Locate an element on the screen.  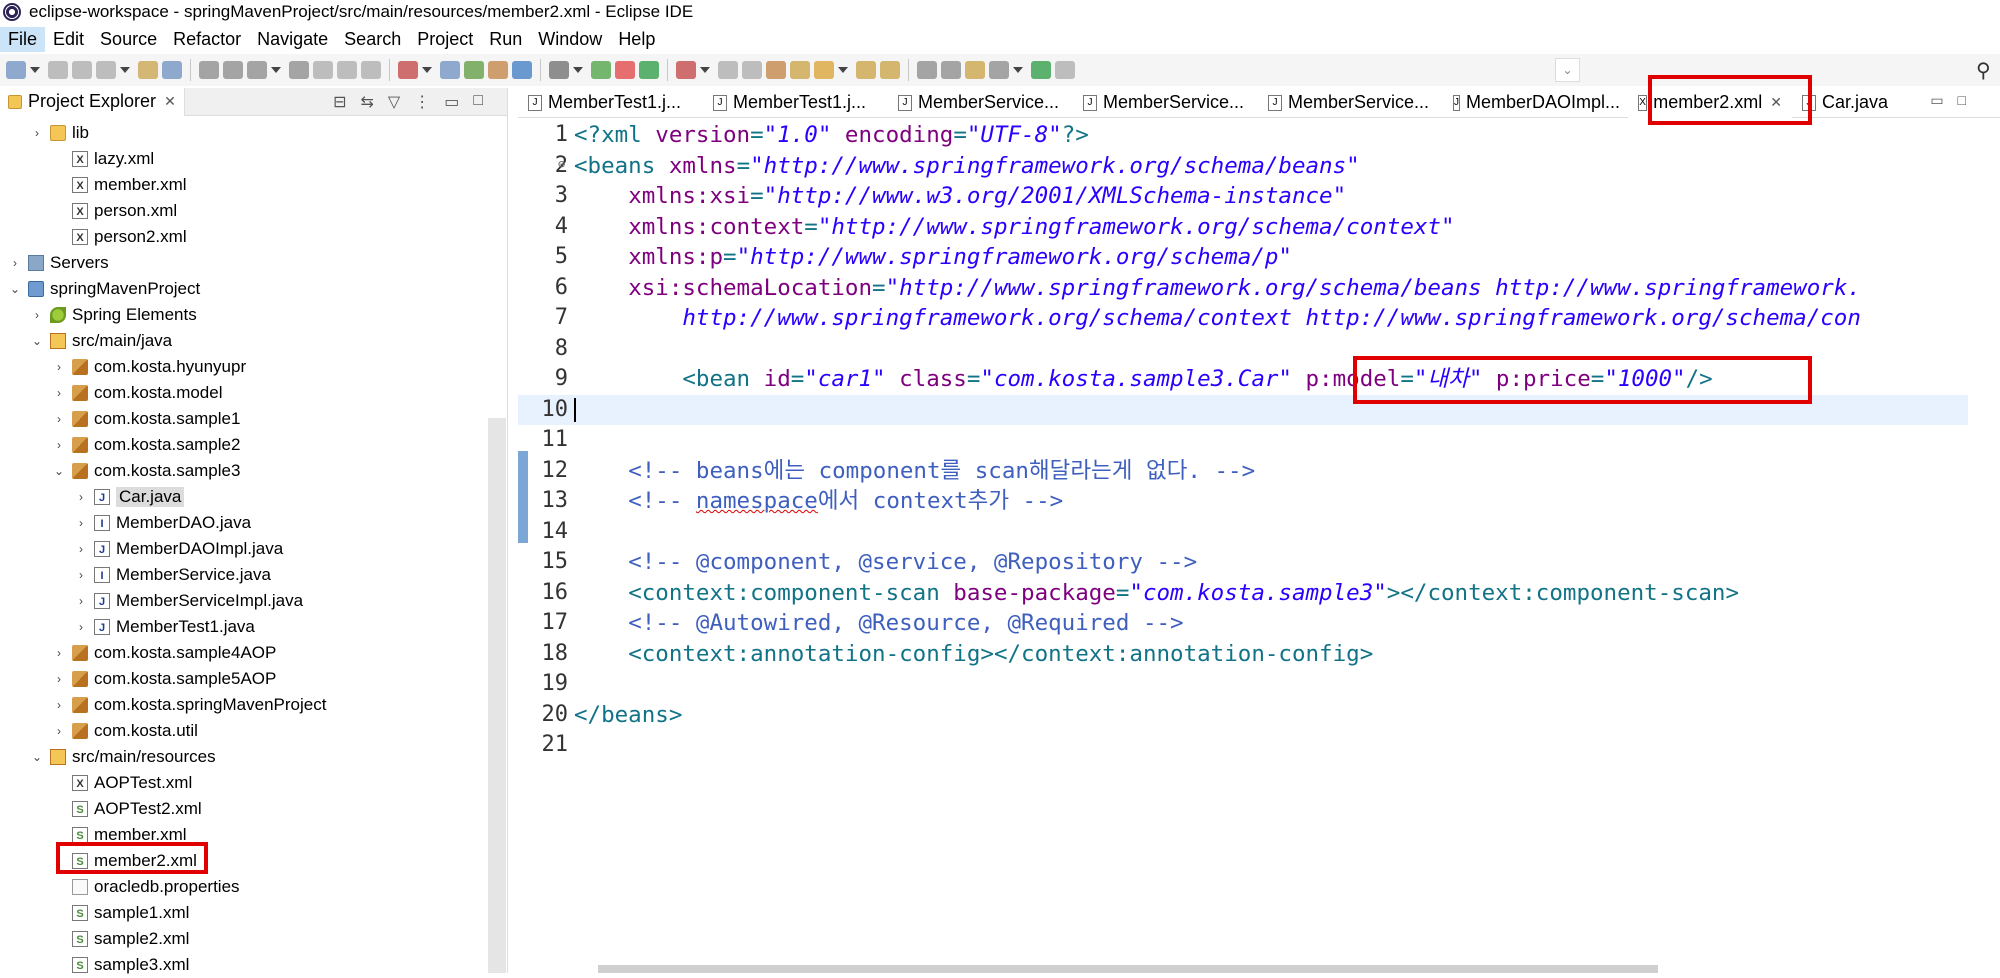
editor-tab: J Car.java is located at coordinates (1852, 103).